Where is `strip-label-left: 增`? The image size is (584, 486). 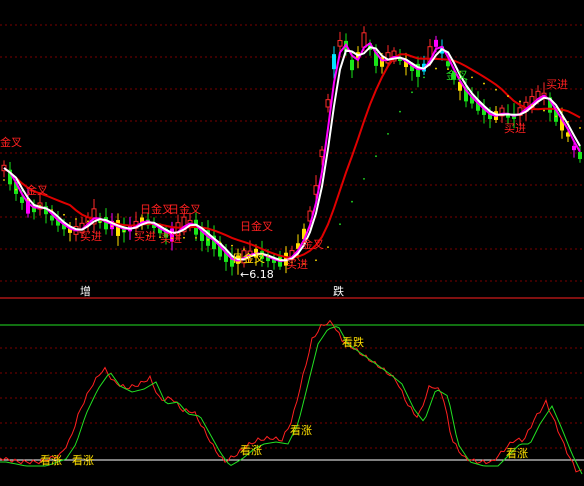
strip-label-left: 增 is located at coordinates (85, 291).